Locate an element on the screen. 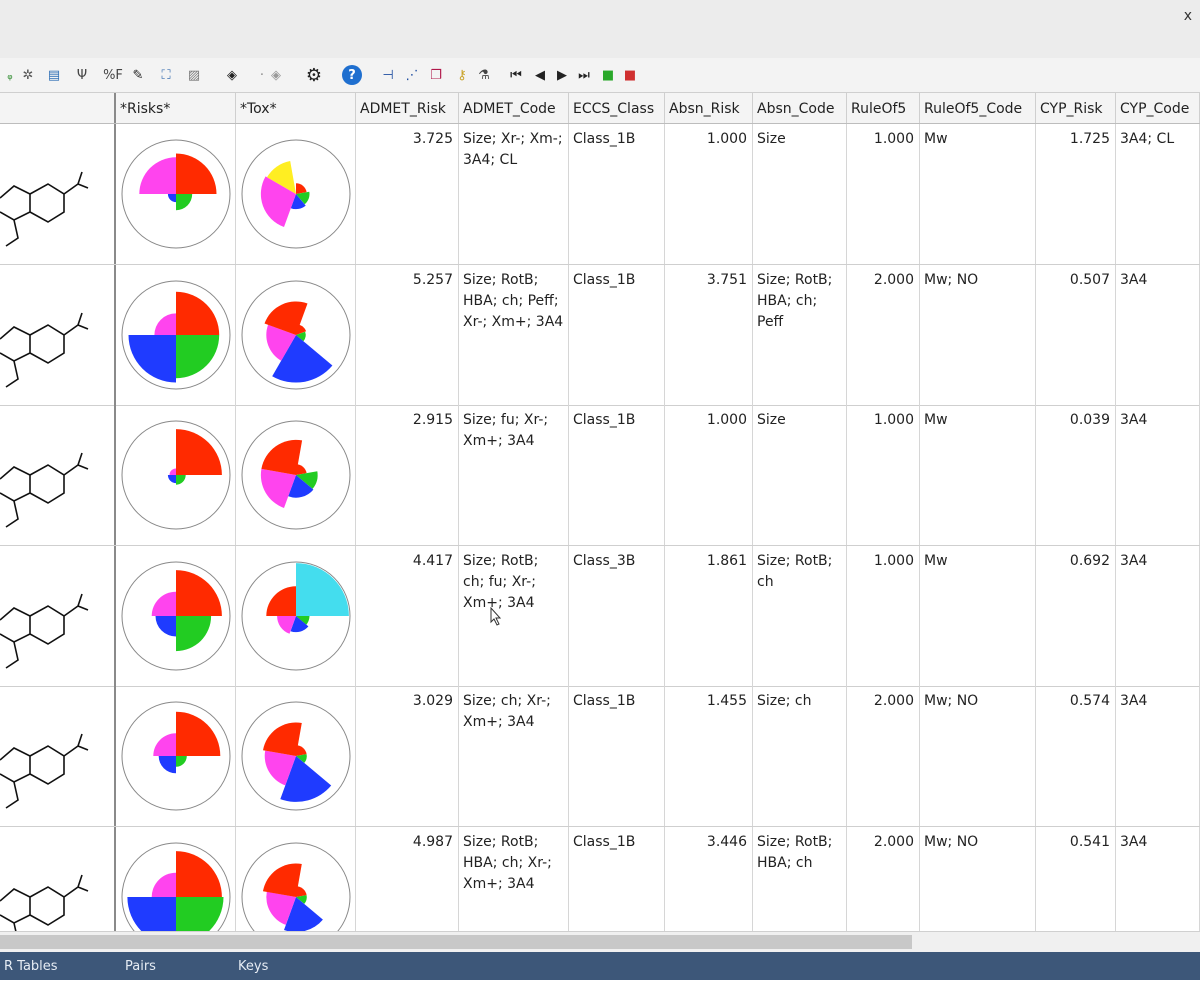  toolbar: ᵩ ✲ ▤ Ψ %F ✎ ⛶ ▨ ◈ · ◈ ⚙? ⊣ ⋰ ❐ ⚷ ⚗ ⏮ ◀ ▶ ⏭ ■ ■ is located at coordinates (600, 75).